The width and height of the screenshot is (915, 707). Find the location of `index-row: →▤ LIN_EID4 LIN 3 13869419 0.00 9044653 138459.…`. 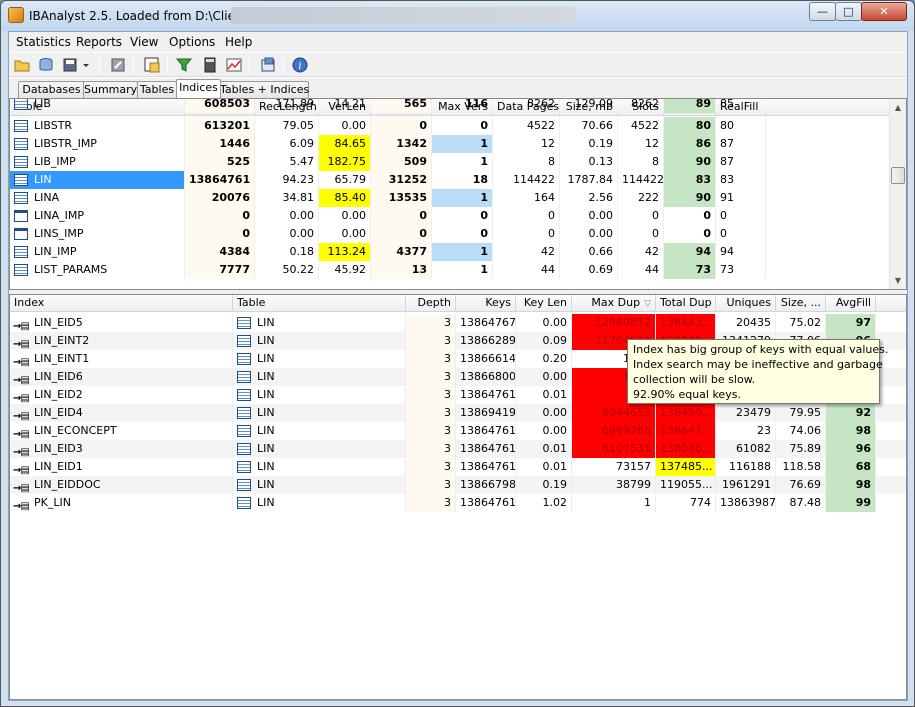

index-row: →▤ LIN_EID4 LIN 3 13869419 0.00 9044653 138459.… is located at coordinates (458, 413).